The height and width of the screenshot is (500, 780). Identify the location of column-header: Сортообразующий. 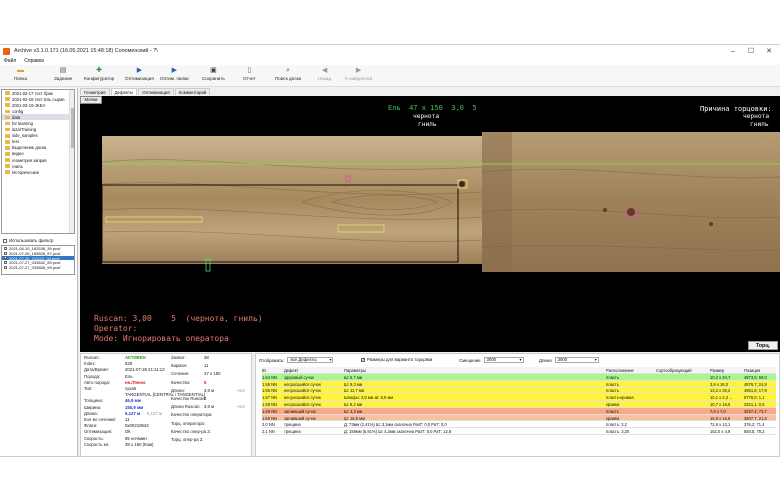
(674, 370).